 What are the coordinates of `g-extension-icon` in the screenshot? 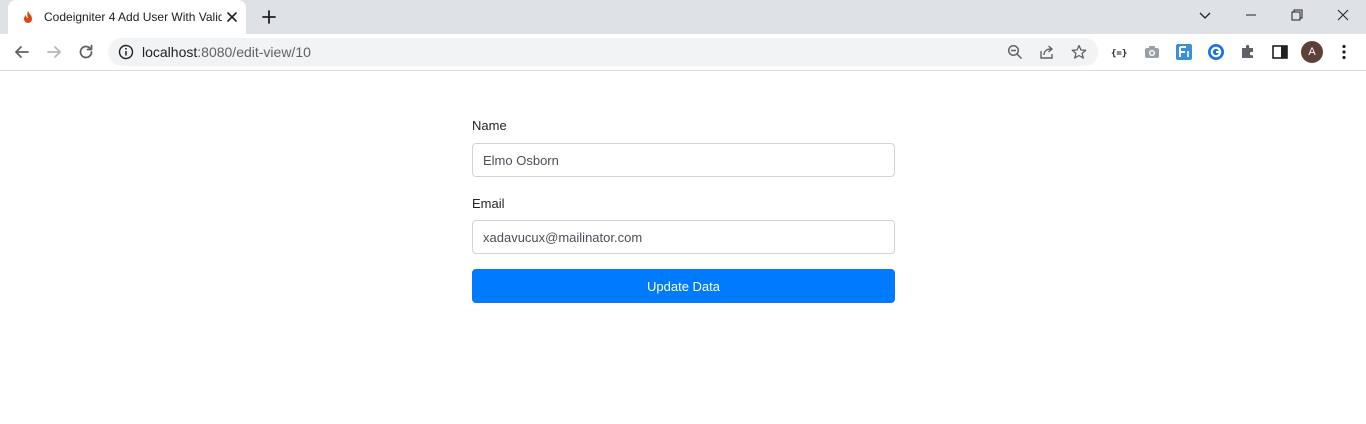 It's located at (1216, 52).